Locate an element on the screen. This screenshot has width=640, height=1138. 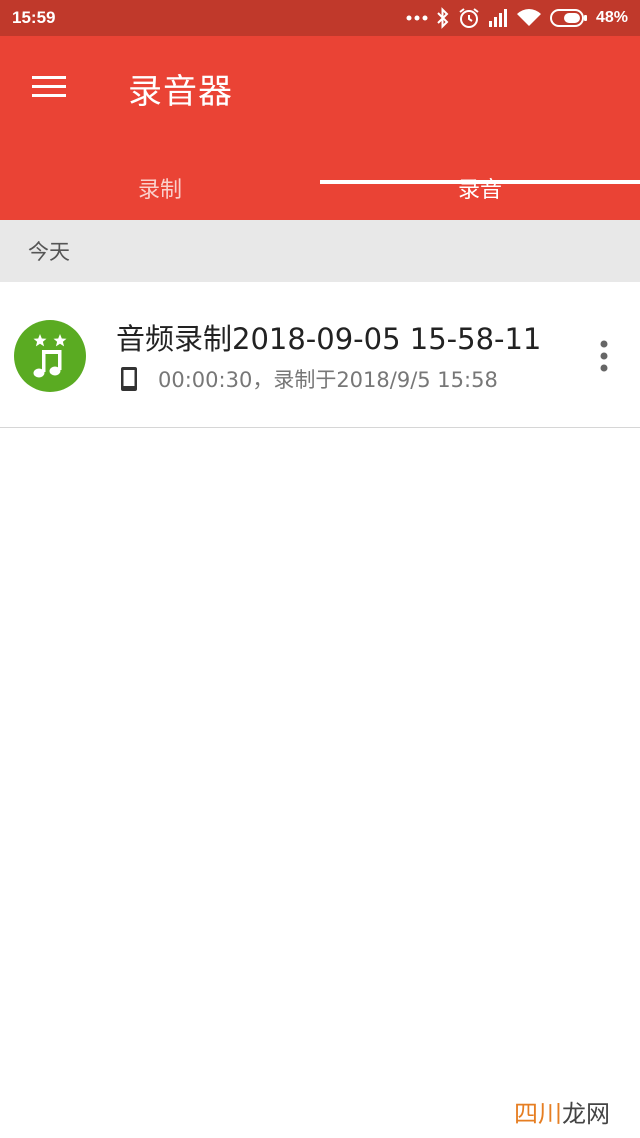
battery-percent: 48% is located at coordinates (611, 17).